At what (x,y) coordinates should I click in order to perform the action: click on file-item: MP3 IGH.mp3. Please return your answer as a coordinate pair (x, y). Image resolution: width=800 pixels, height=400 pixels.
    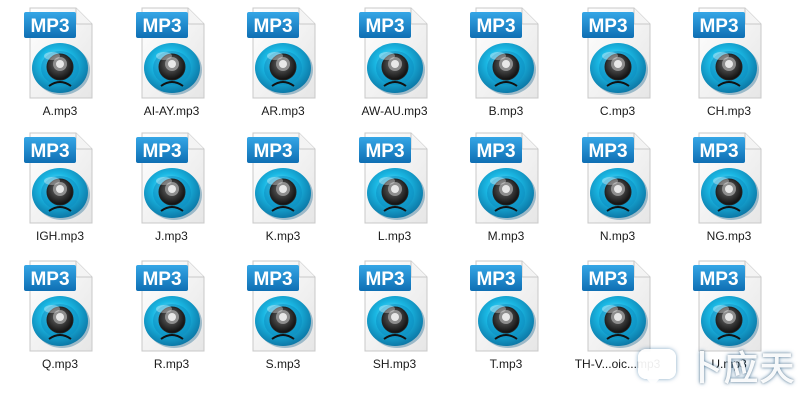
    Looking at the image, I should click on (60, 190).